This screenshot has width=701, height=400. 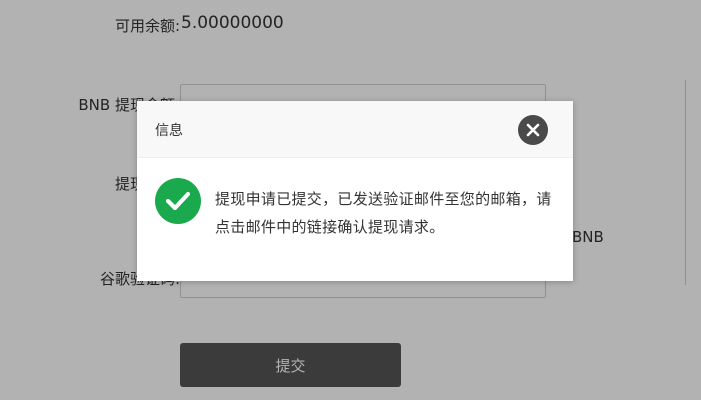 What do you see at coordinates (355, 129) in the screenshot?
I see `dialog-header: 信息` at bounding box center [355, 129].